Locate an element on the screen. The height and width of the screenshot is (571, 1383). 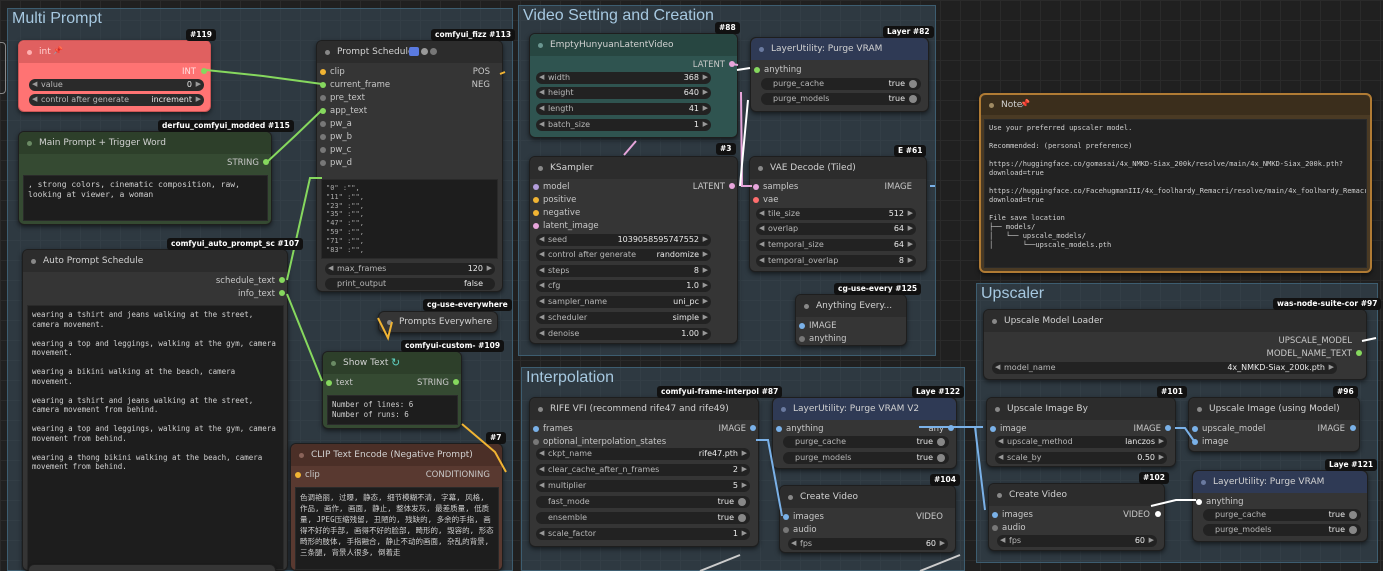
wire-main-to-app-text is located at coordinates (294, 136).